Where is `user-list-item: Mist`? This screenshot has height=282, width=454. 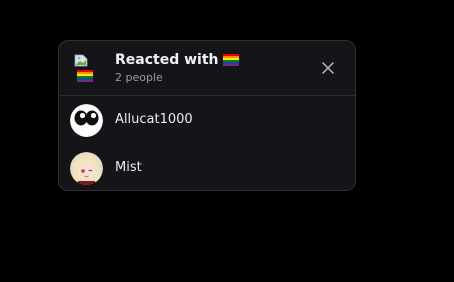
user-list-item: Mist is located at coordinates (207, 168).